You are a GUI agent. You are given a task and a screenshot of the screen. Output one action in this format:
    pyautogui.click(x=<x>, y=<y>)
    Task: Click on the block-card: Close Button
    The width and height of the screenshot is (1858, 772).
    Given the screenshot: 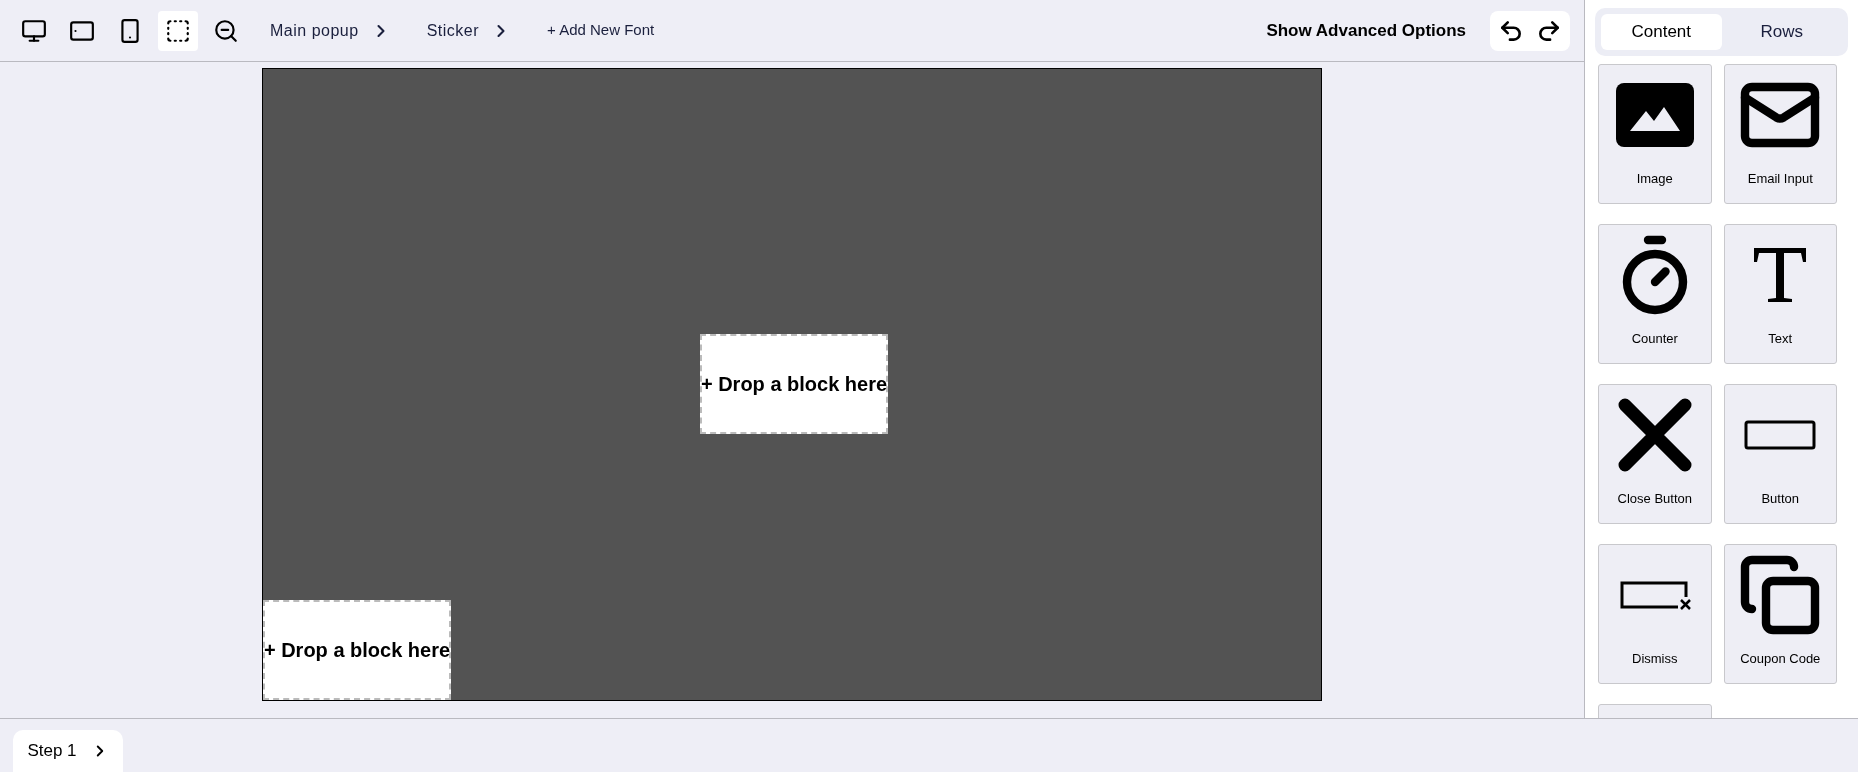 What is the action you would take?
    pyautogui.click(x=1655, y=454)
    